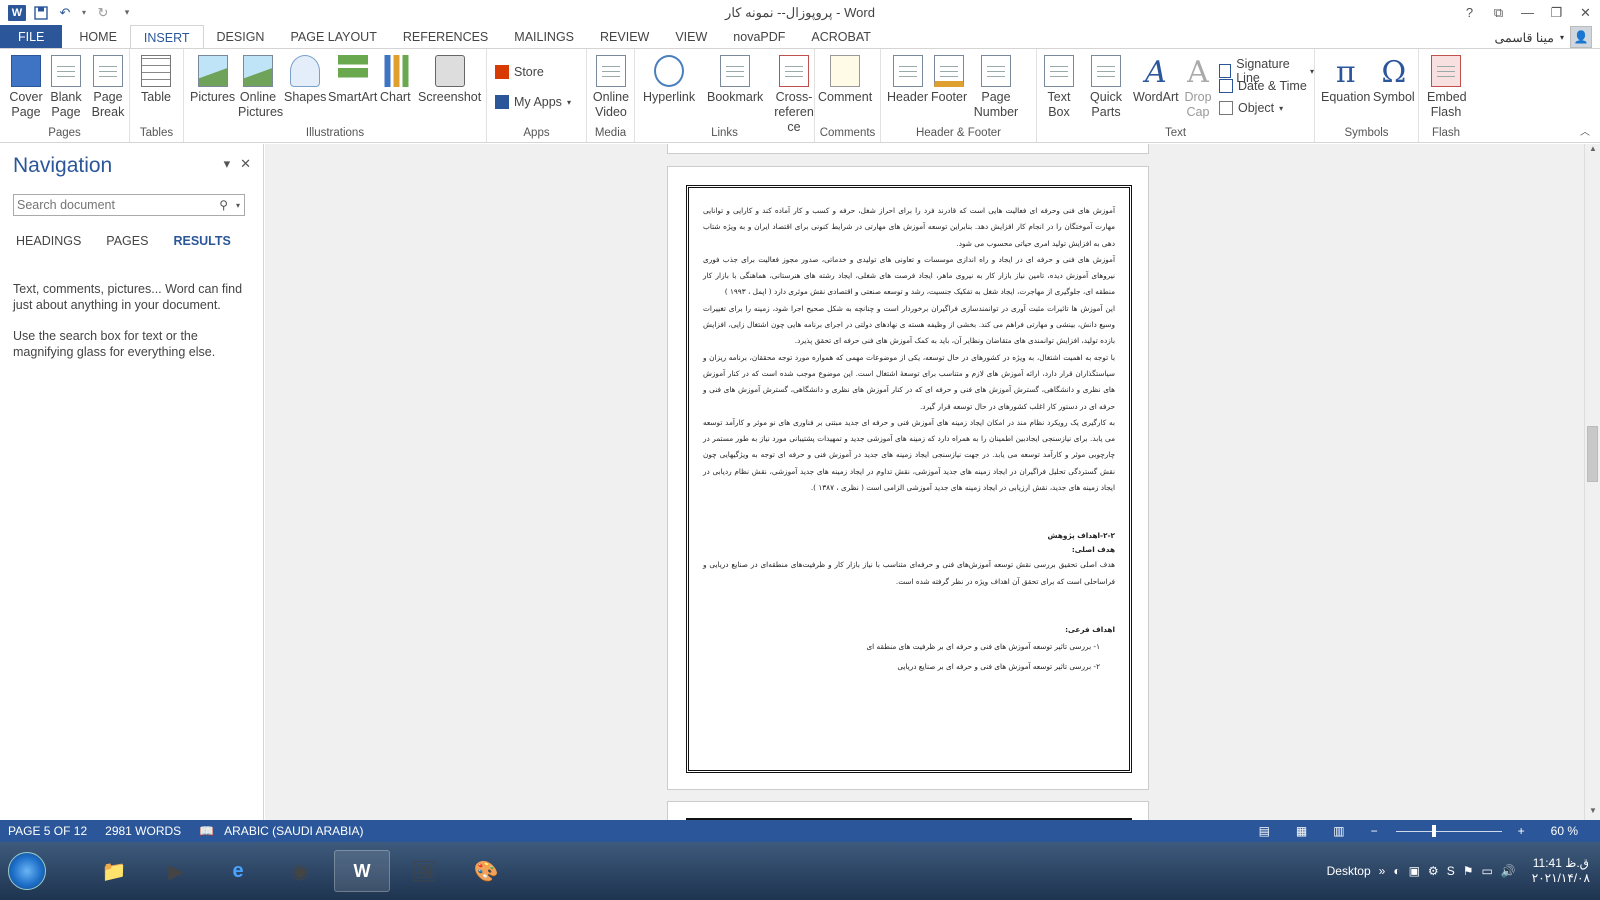  I want to click on equation-button: π Equation, so click(1345, 80).